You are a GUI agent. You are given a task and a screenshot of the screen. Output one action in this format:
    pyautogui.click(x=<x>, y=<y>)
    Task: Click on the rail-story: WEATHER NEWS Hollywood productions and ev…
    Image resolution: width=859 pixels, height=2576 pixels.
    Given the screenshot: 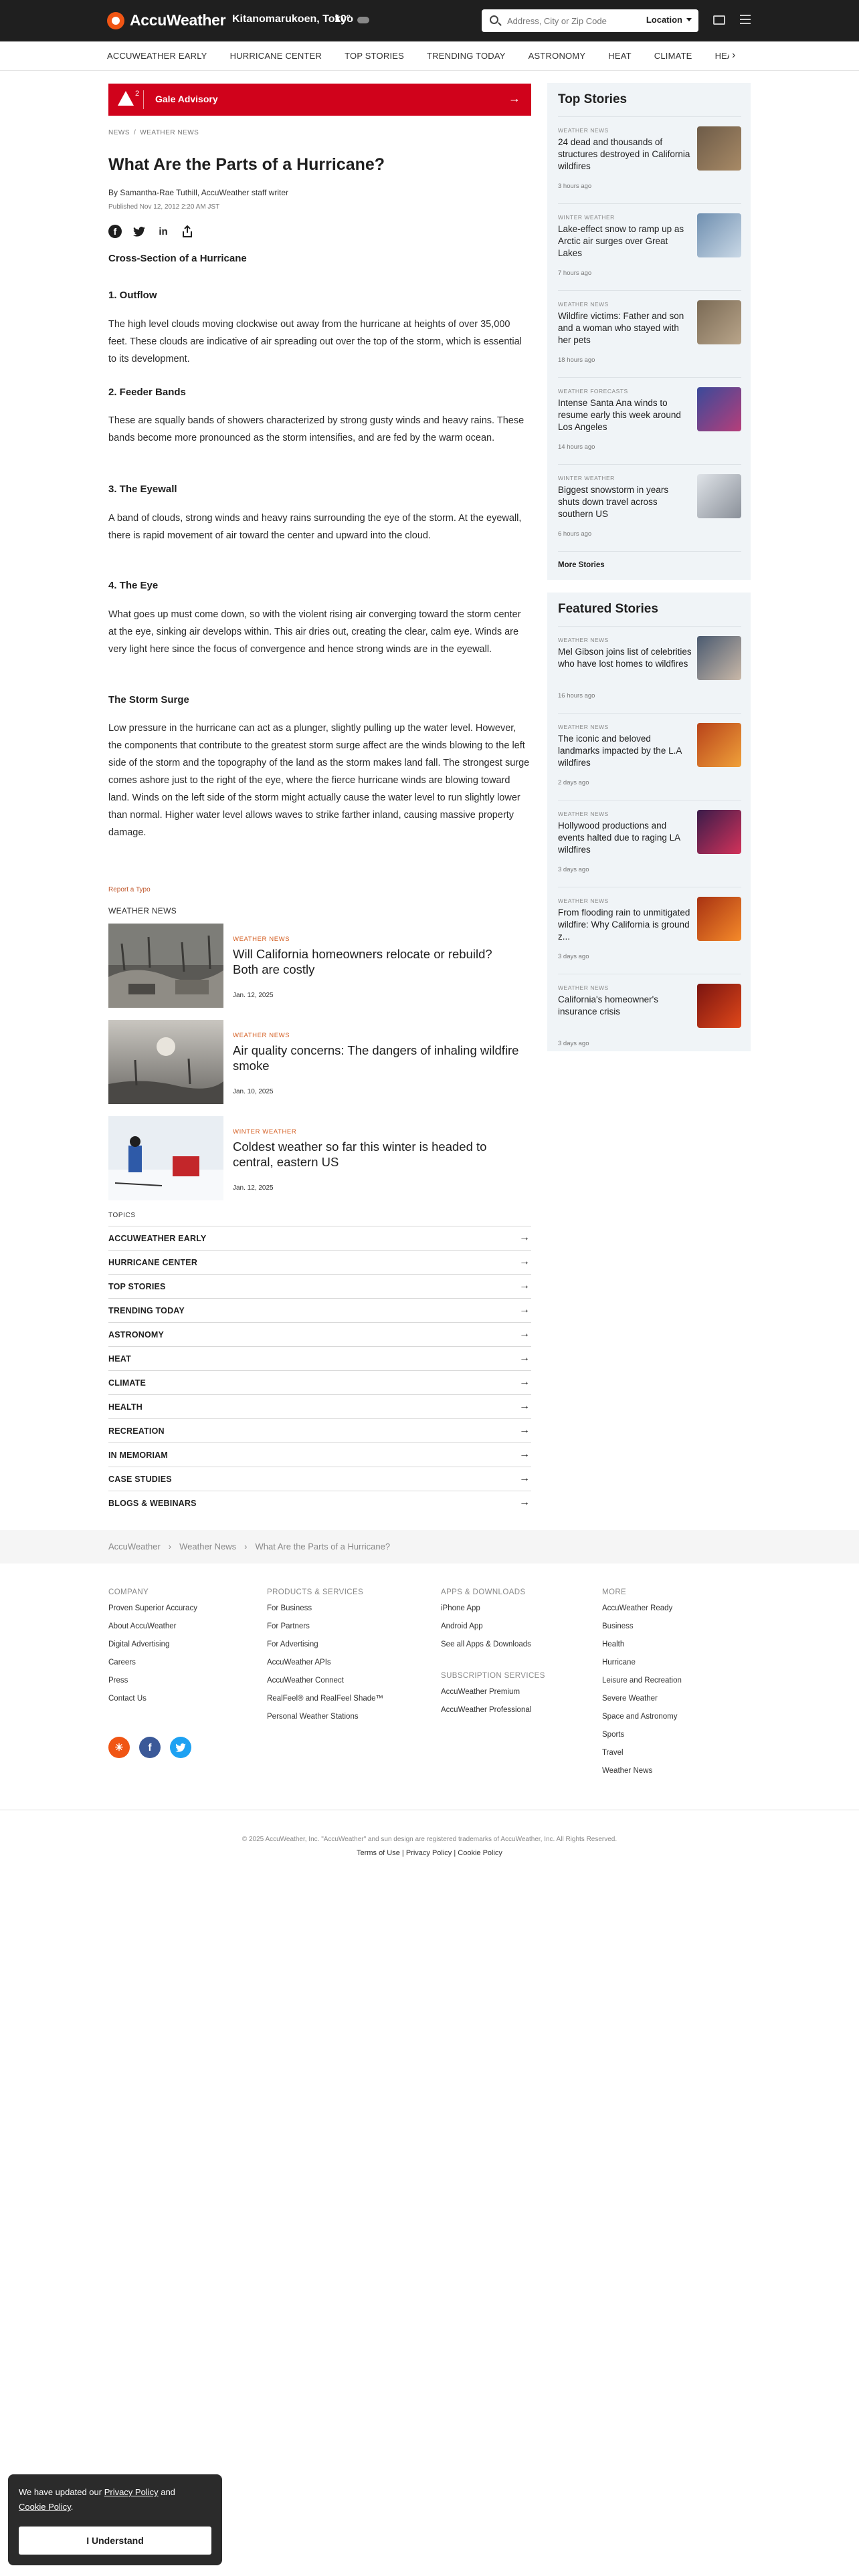 What is the action you would take?
    pyautogui.click(x=649, y=843)
    